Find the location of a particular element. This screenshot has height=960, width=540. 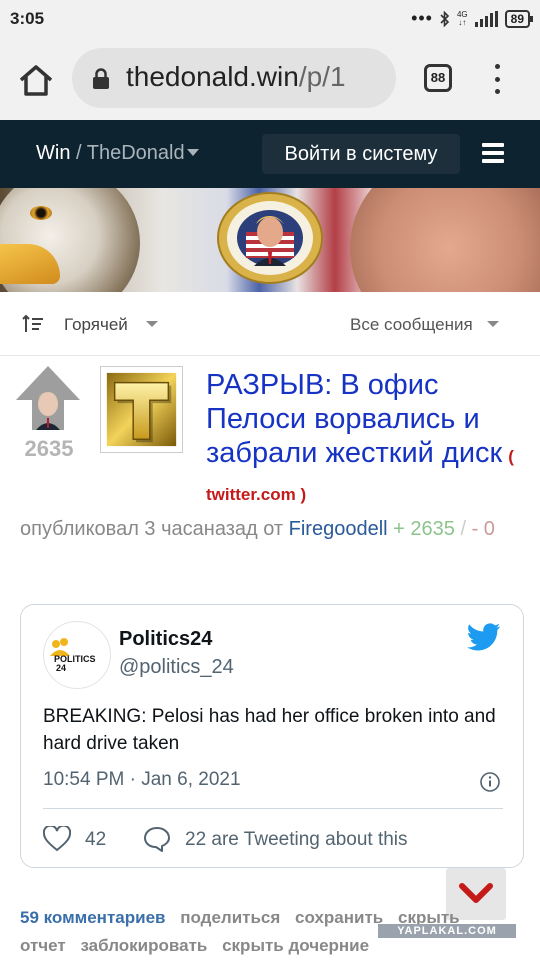

presidential-seal-logo is located at coordinates (270, 238).